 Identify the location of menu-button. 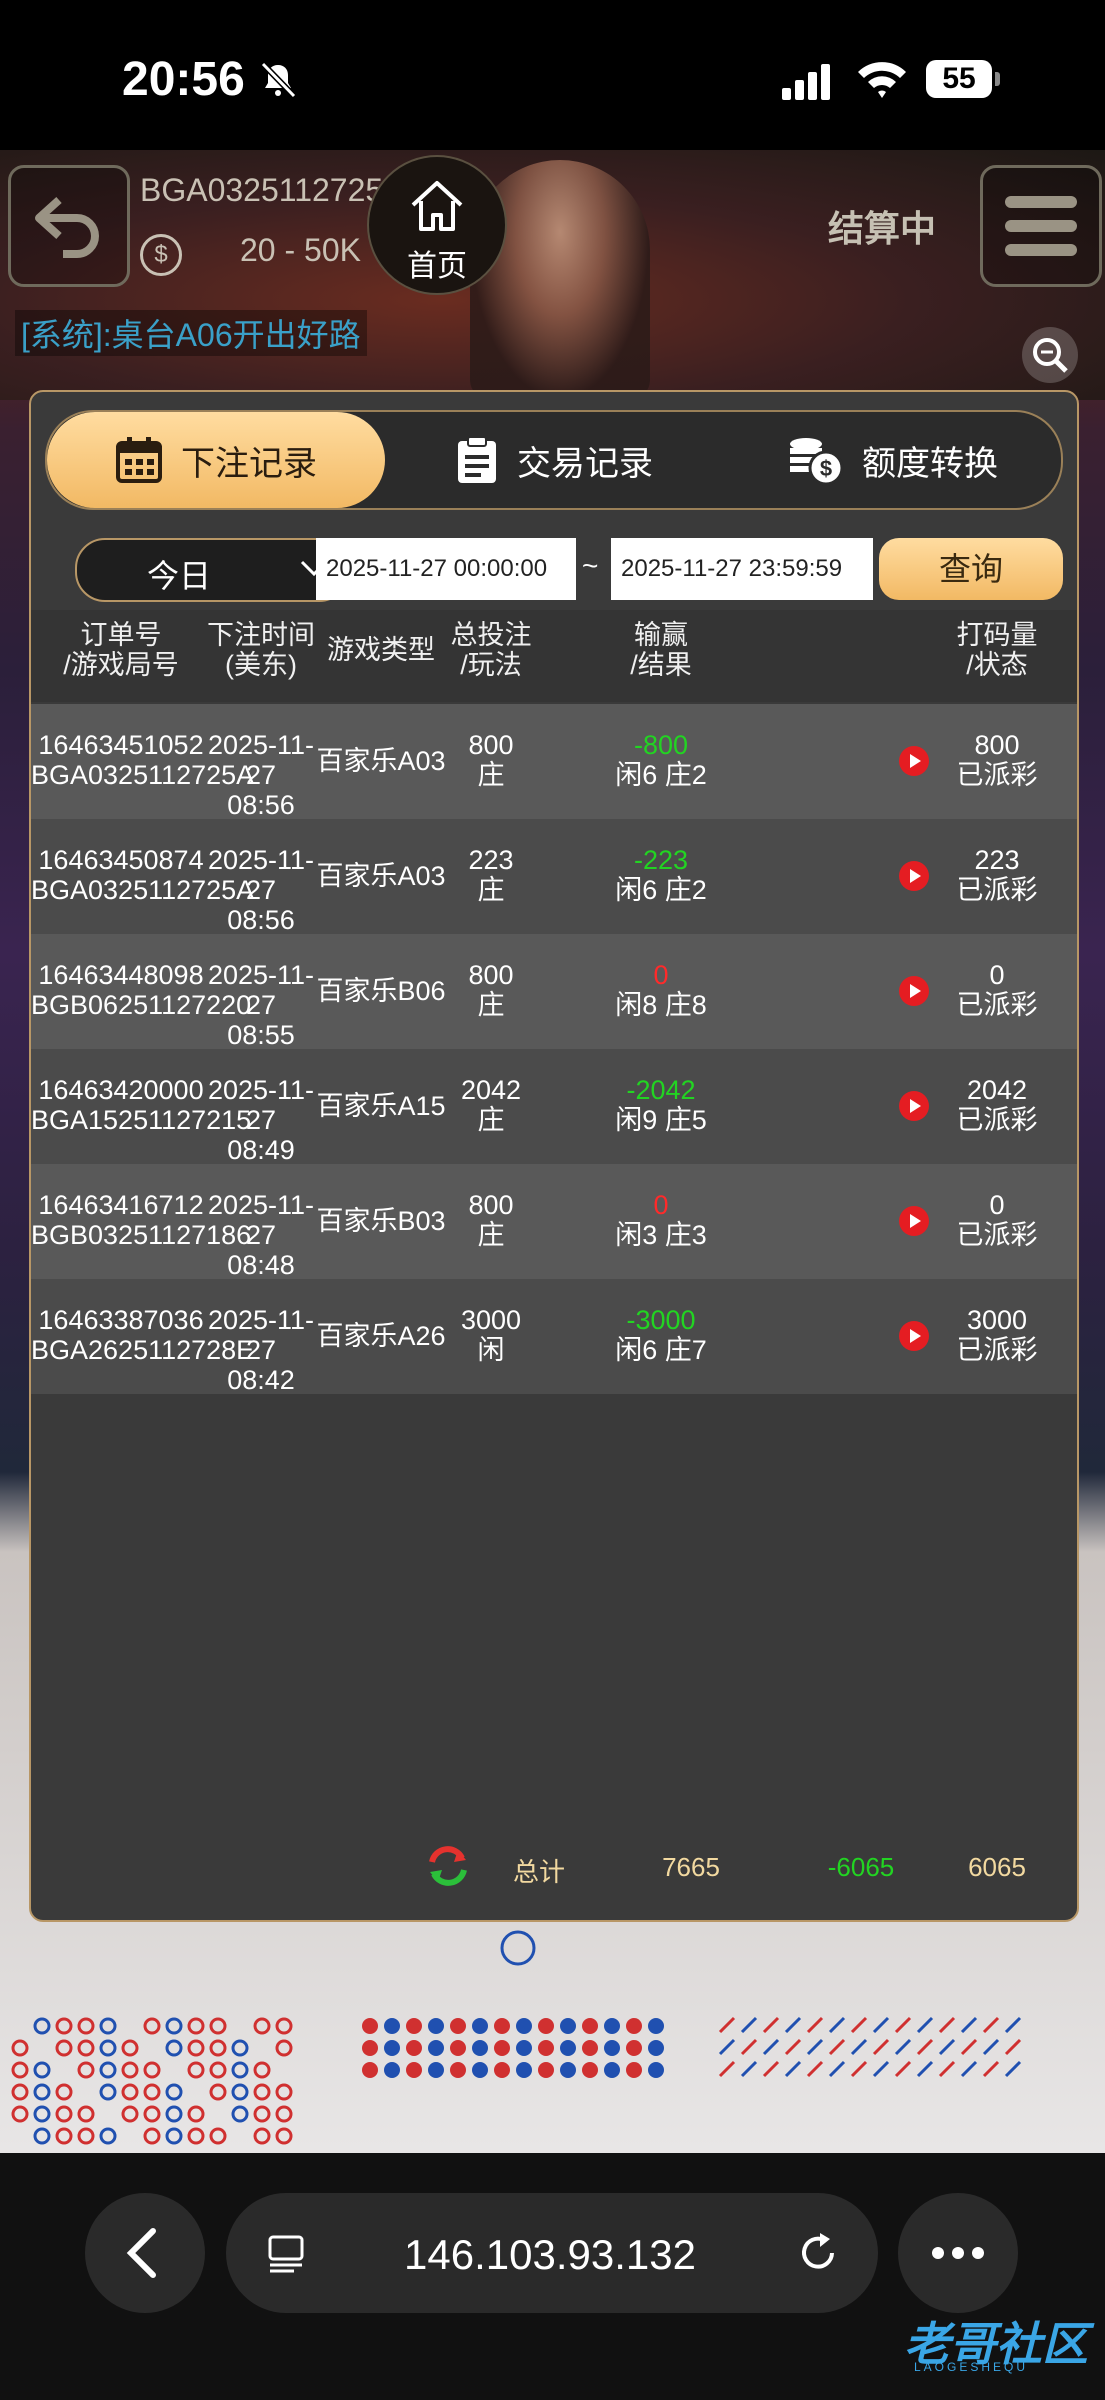
(1041, 226).